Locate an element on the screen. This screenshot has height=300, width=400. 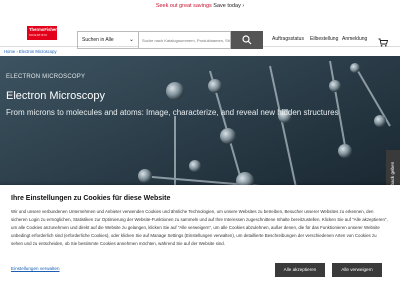
search-icon is located at coordinates (247, 40).